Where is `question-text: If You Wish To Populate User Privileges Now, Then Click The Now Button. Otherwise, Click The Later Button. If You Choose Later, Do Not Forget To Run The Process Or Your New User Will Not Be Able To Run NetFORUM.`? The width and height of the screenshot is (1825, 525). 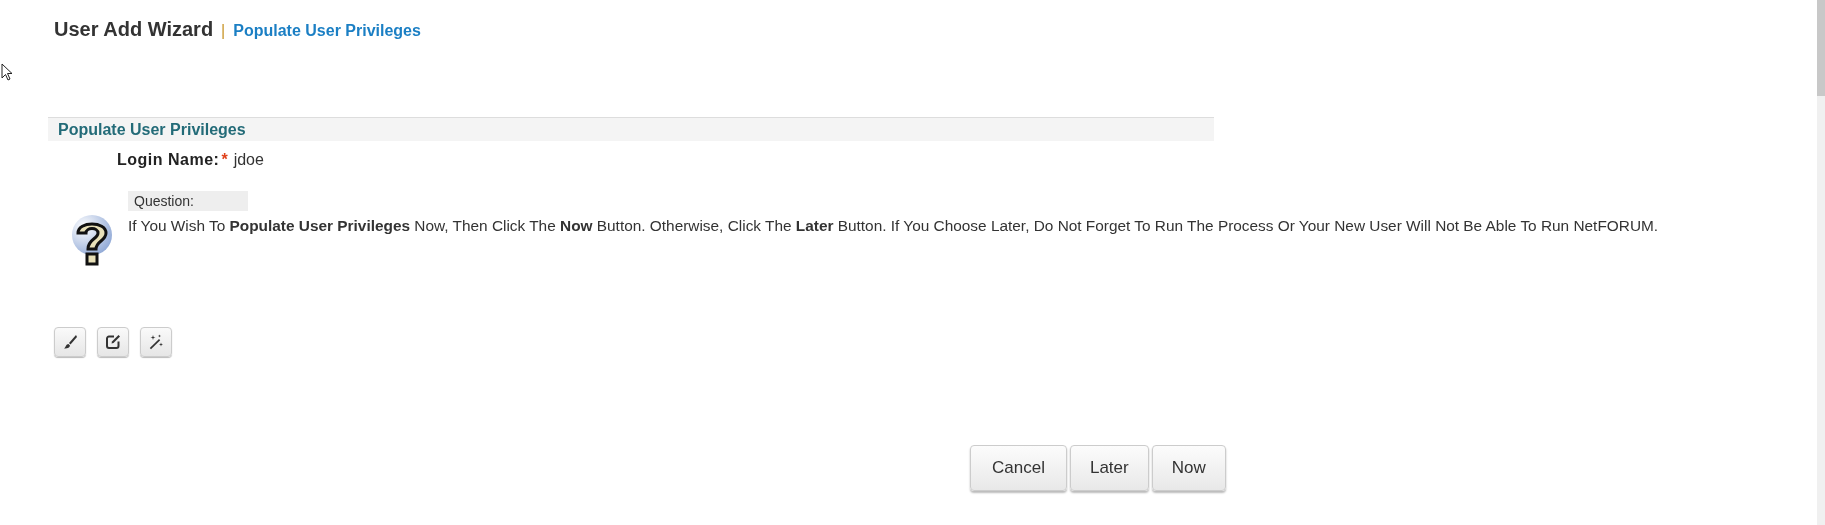 question-text: If You Wish To Populate User Privileges Now, Then Click The Now Button. Otherwise, Click The Later Button. If You Choose Later, Do Not Forget To Run The Process Or Your New User Will Not Be Able To Run NetFORUM. is located at coordinates (893, 226).